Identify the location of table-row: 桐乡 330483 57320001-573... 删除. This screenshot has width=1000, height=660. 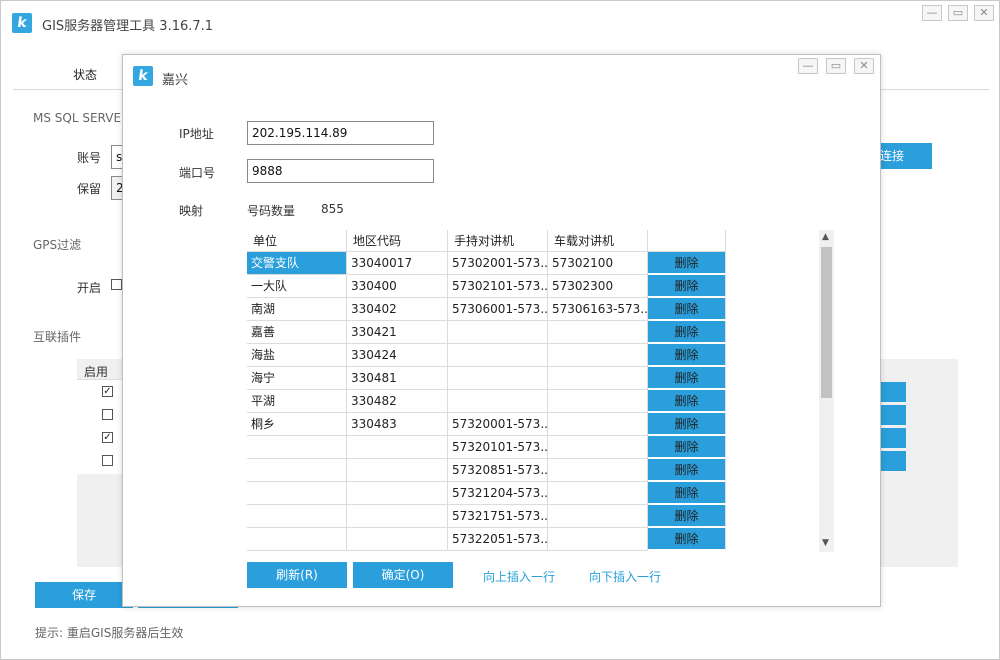
(540, 424).